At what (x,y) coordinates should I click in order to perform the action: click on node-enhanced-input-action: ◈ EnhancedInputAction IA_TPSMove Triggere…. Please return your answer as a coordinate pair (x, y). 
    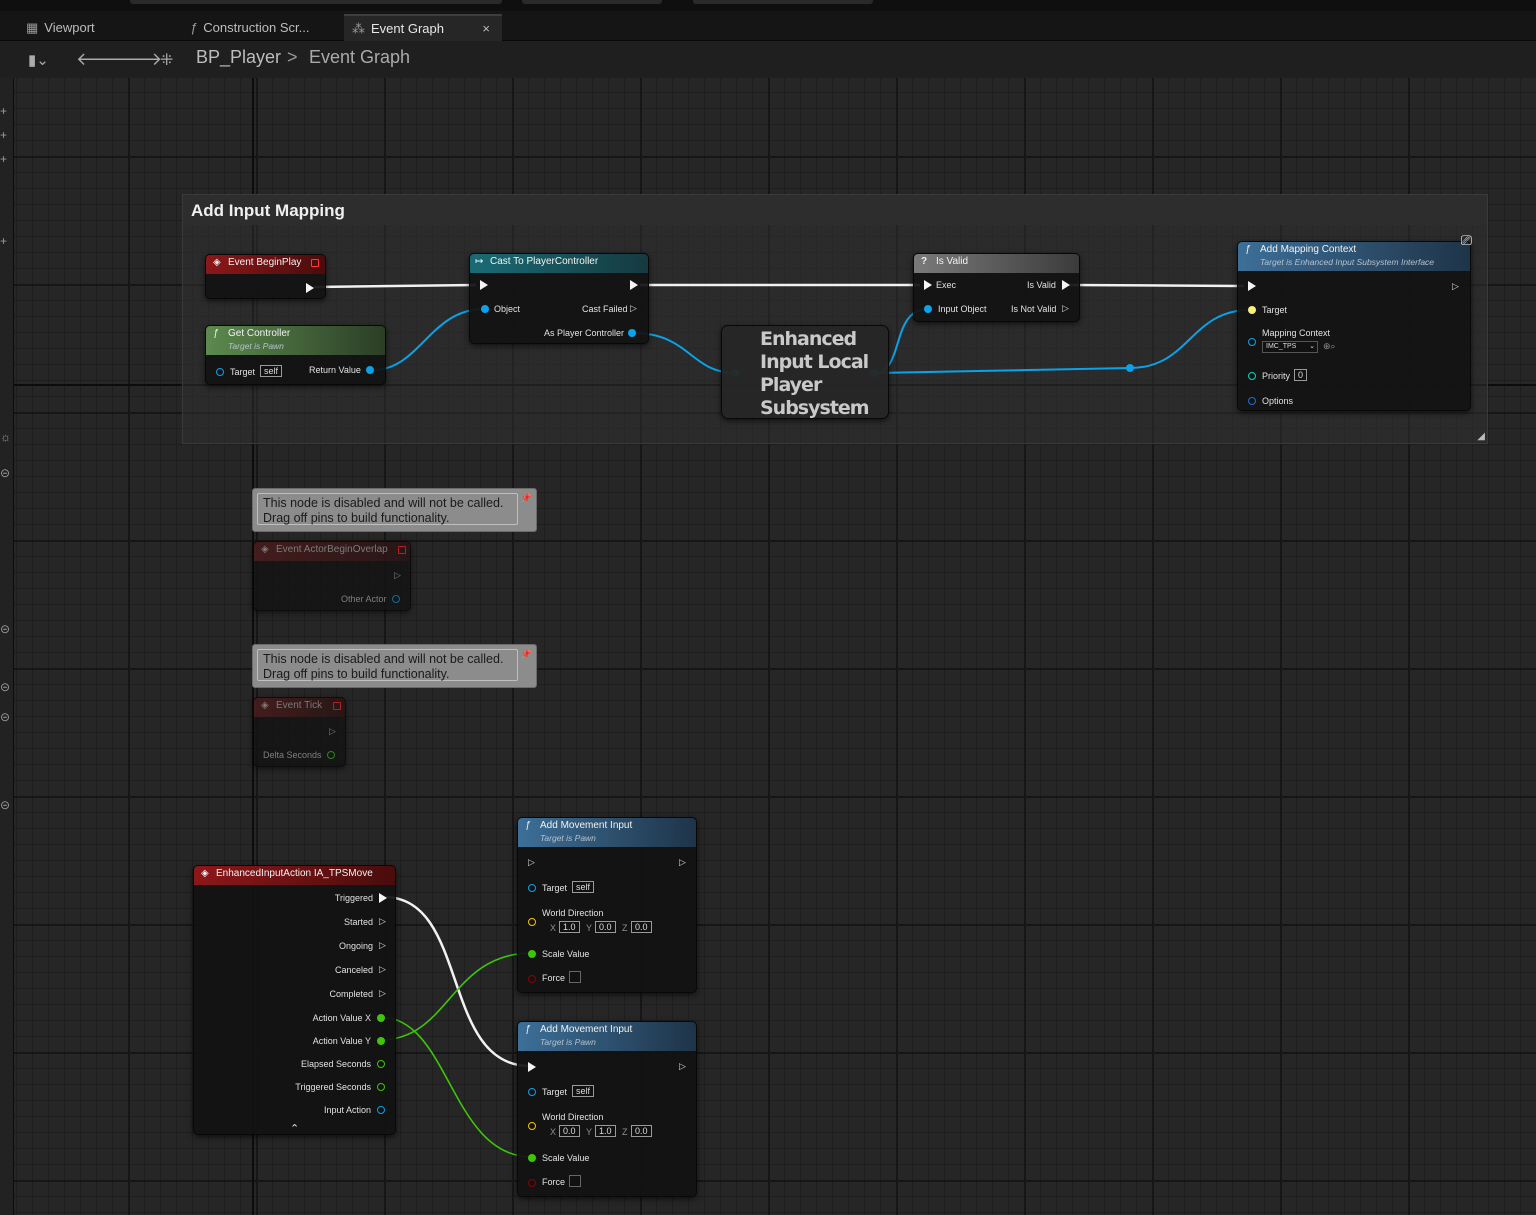
    Looking at the image, I should click on (294, 1000).